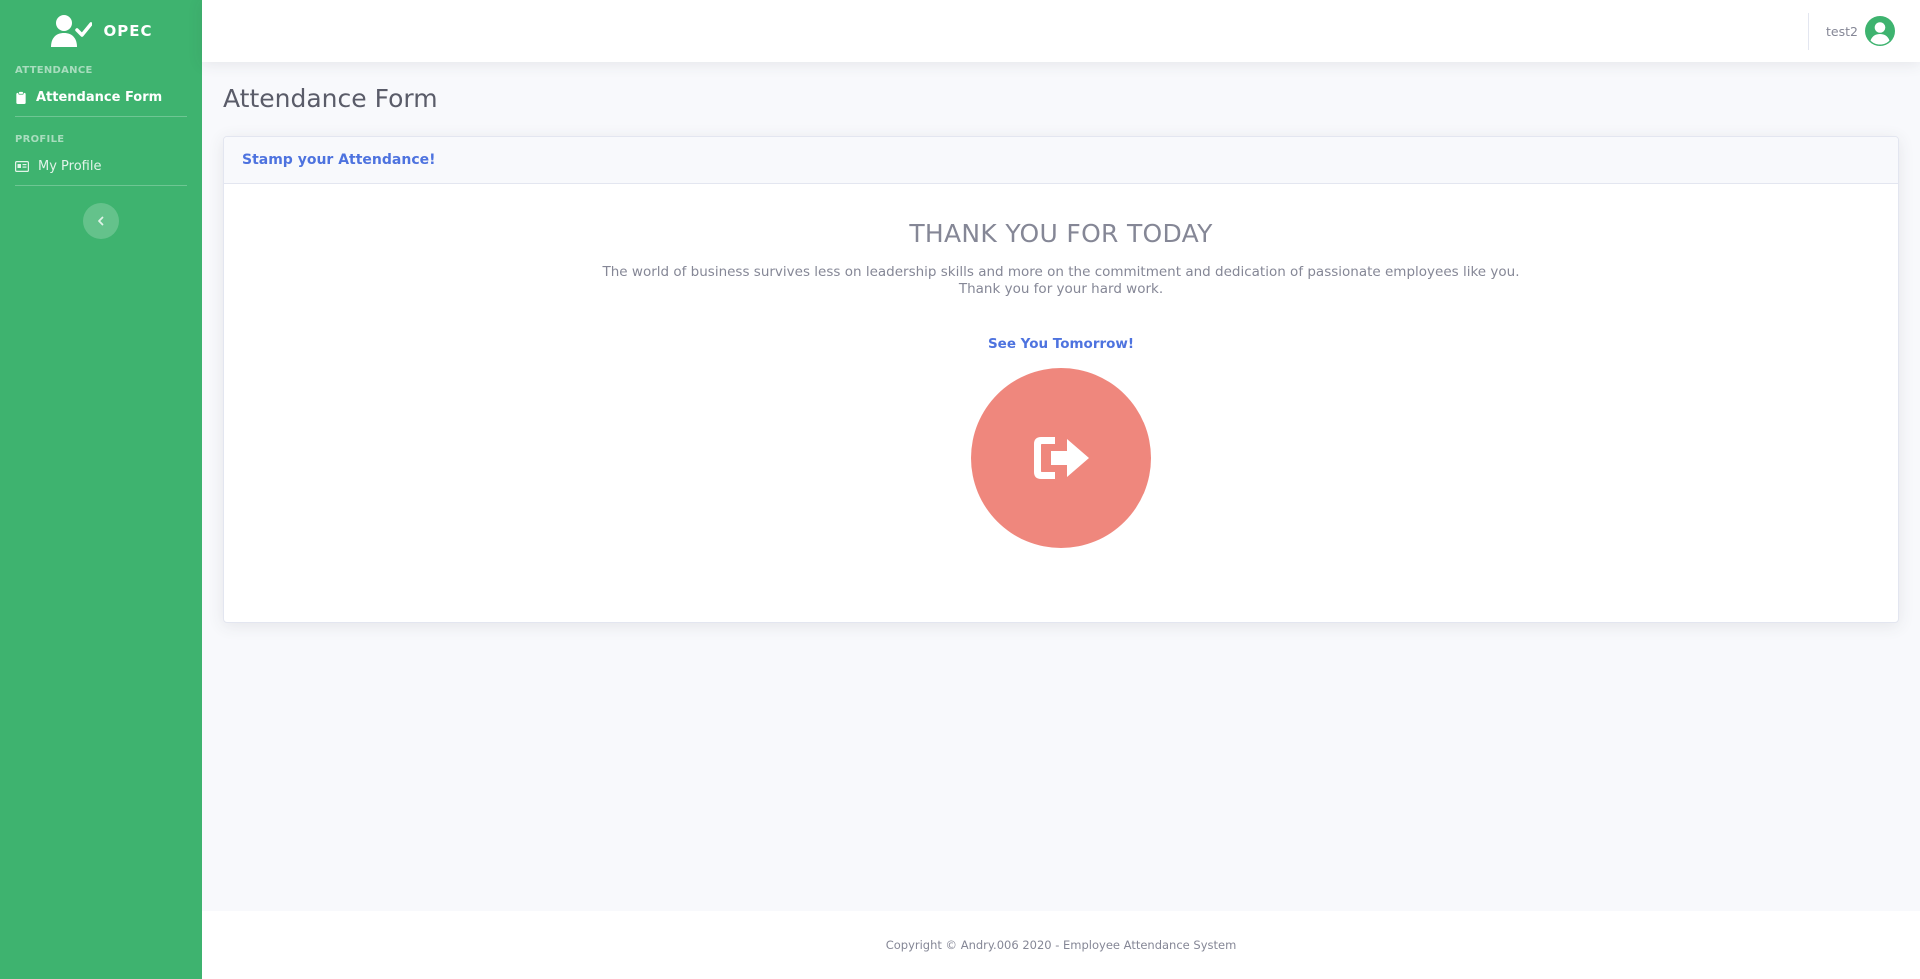  I want to click on sidebar-item-attendance-form: Attendance Form, so click(101, 97).